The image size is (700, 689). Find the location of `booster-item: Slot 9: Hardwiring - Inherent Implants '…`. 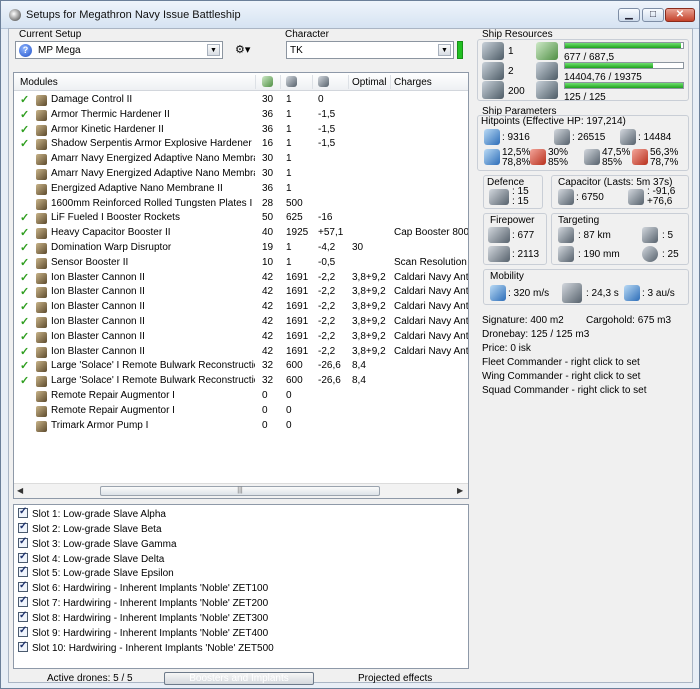

booster-item: Slot 9: Hardwiring - Inherent Implants '… is located at coordinates (143, 632).